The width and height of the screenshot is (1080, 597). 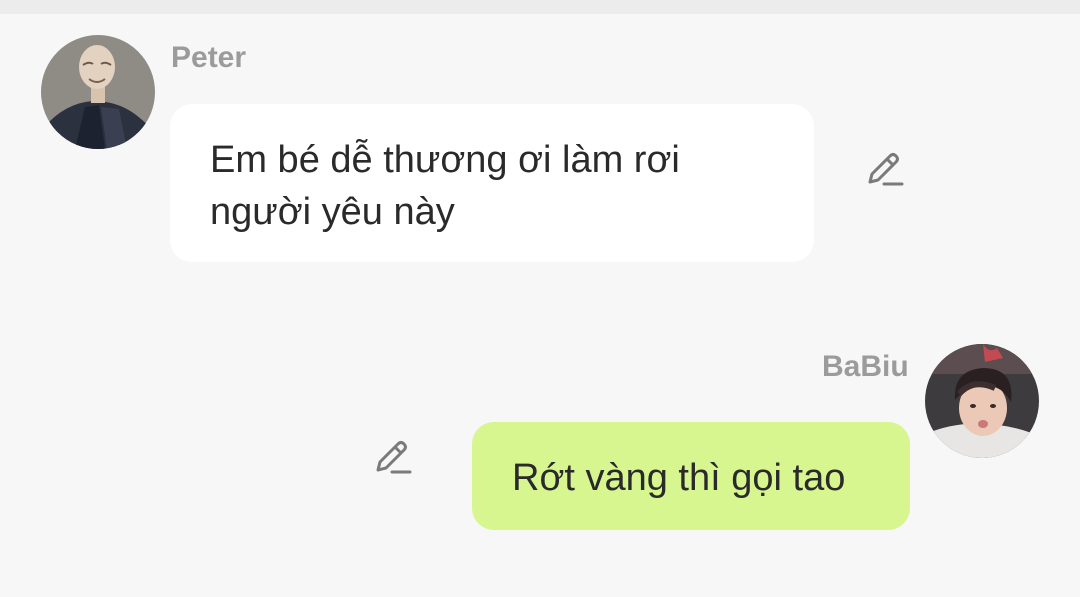 I want to click on babiu-avatar, so click(x=982, y=401).